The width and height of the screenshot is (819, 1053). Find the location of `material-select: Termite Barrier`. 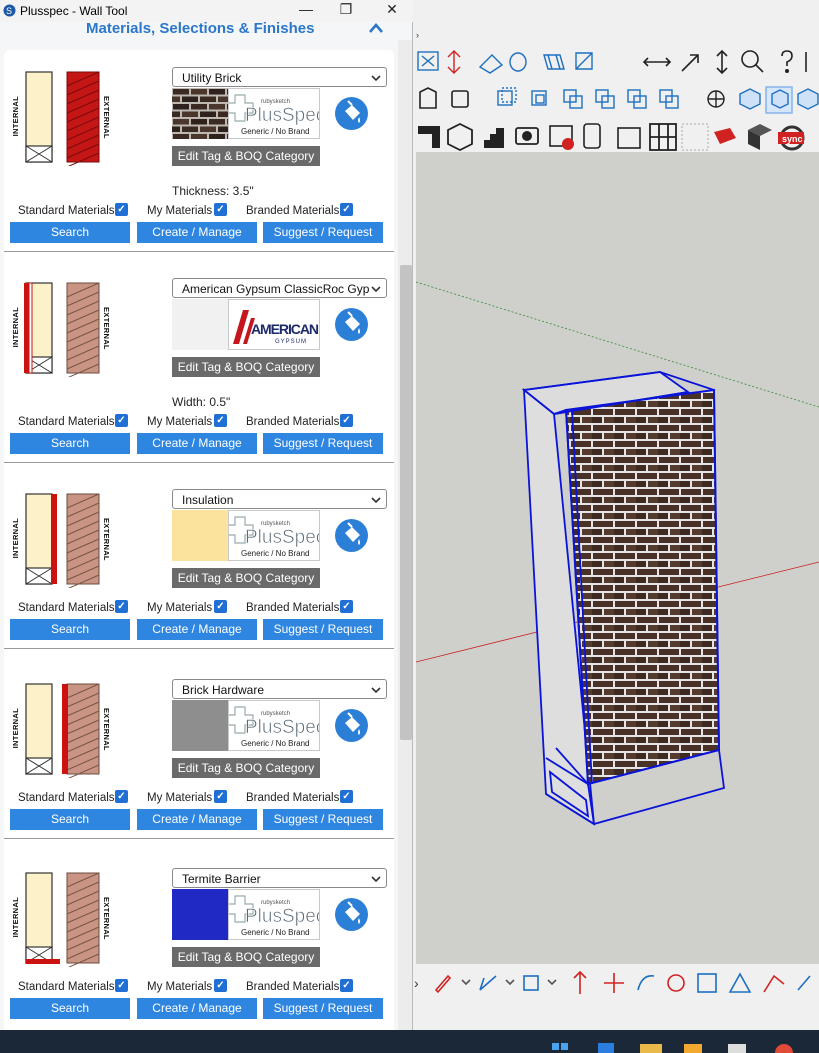

material-select: Termite Barrier is located at coordinates (279, 878).